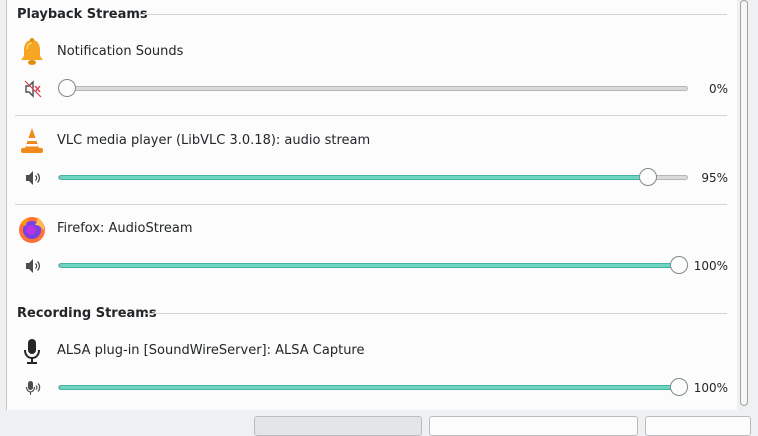 The image size is (758, 436). I want to click on recording-section-line, so click(436, 313).